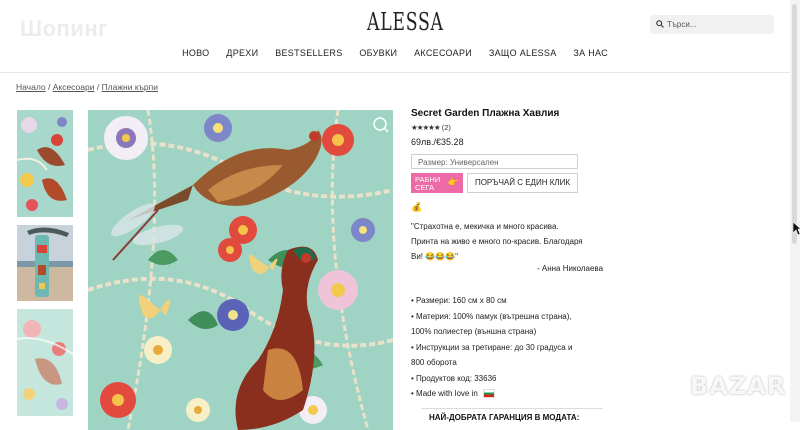 The image size is (800, 430). I want to click on towel-thumbnail-image, so click(45, 163).